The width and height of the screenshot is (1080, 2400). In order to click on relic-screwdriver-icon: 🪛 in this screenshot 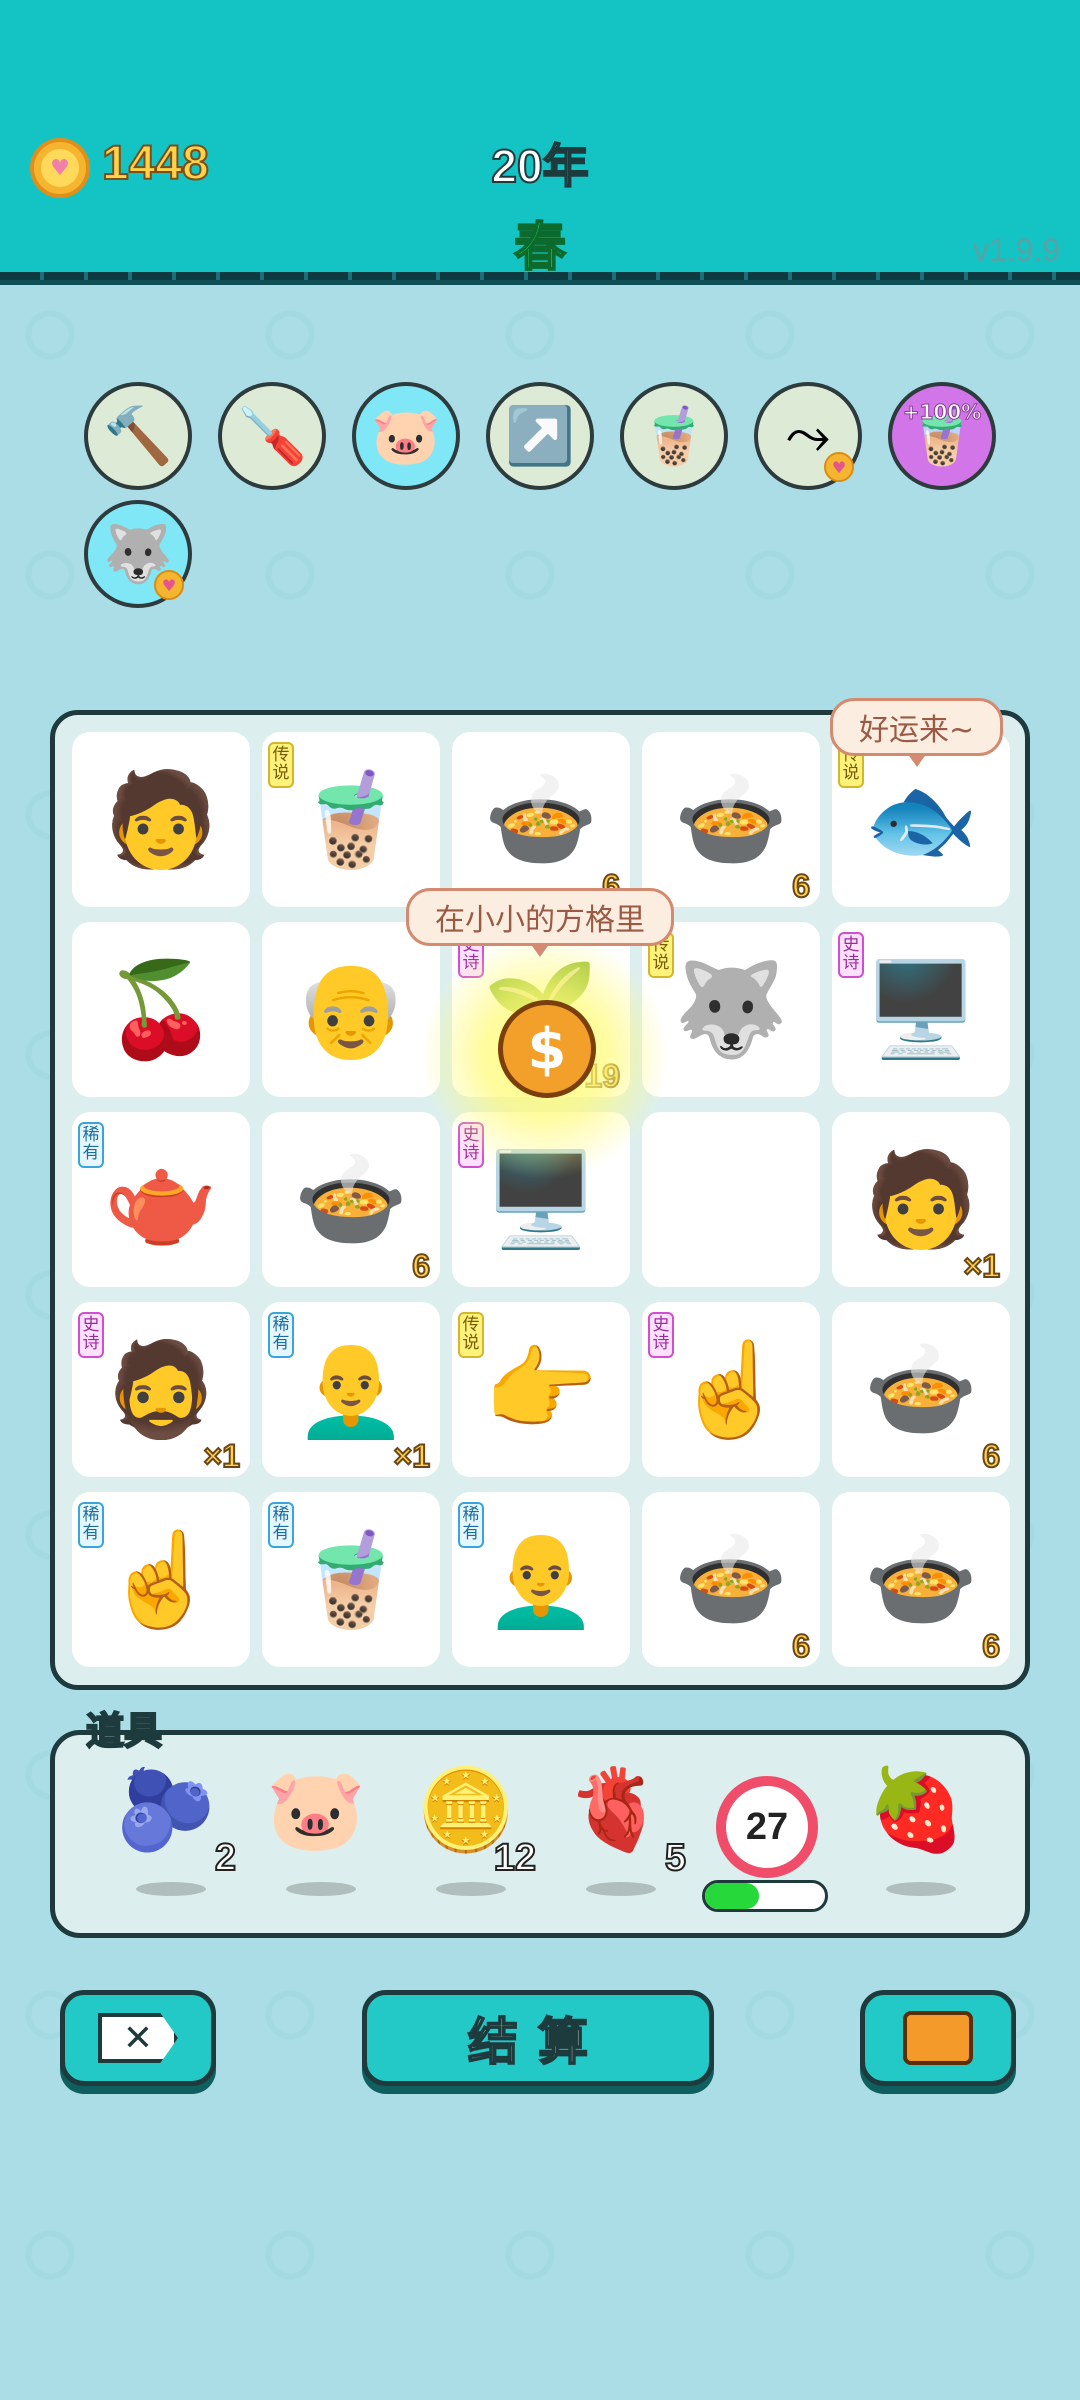, I will do `click(272, 436)`.